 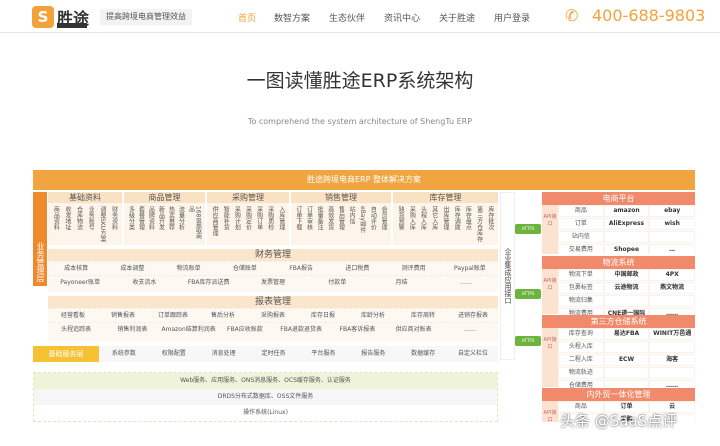 What do you see at coordinates (76, 329) in the screenshot?
I see `reports-cell: 头程追踪表` at bounding box center [76, 329].